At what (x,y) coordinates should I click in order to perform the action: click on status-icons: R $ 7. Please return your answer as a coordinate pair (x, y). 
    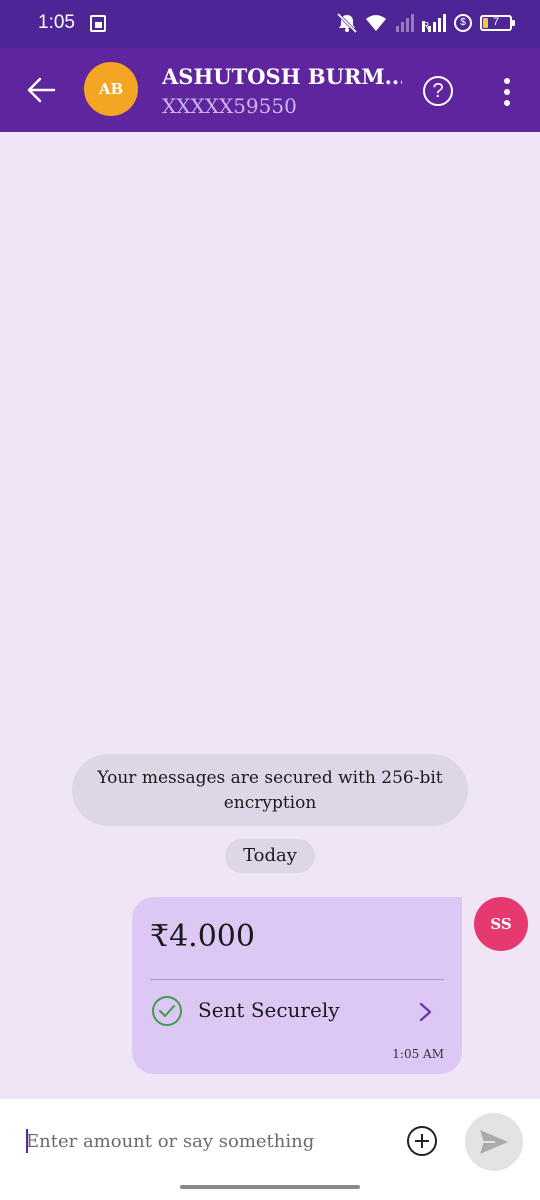
    Looking at the image, I should click on (425, 23).